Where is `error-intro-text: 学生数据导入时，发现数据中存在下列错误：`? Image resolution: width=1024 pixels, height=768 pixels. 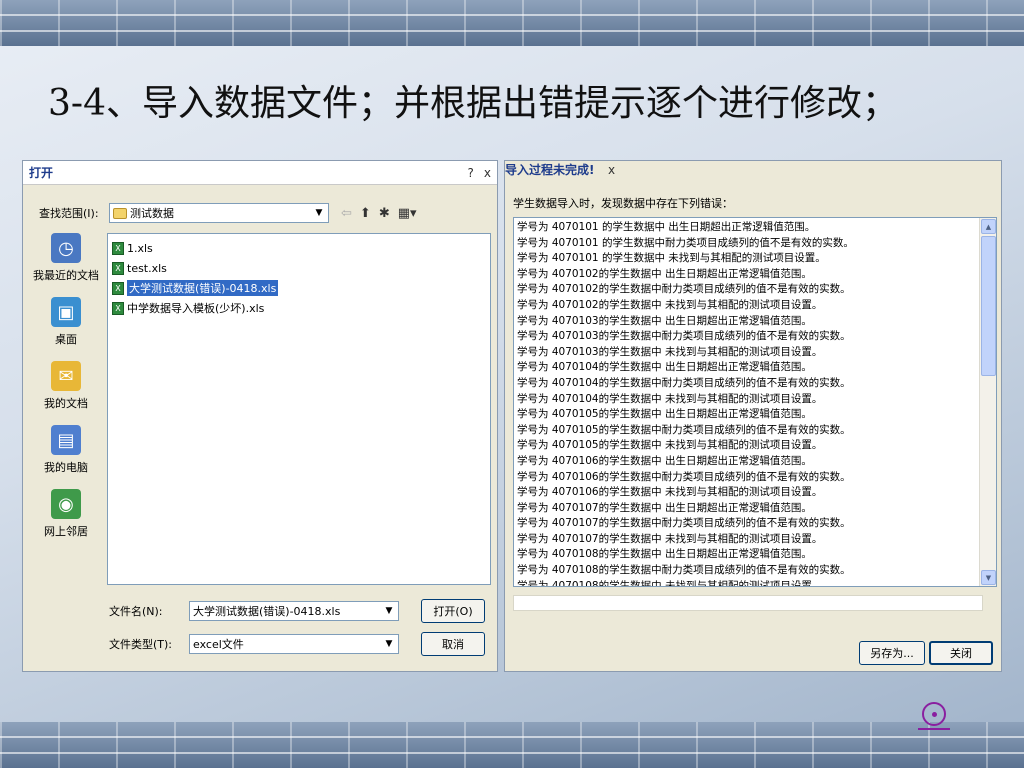 error-intro-text: 学生数据导入时，发现数据中存在下列错误： is located at coordinates (623, 203).